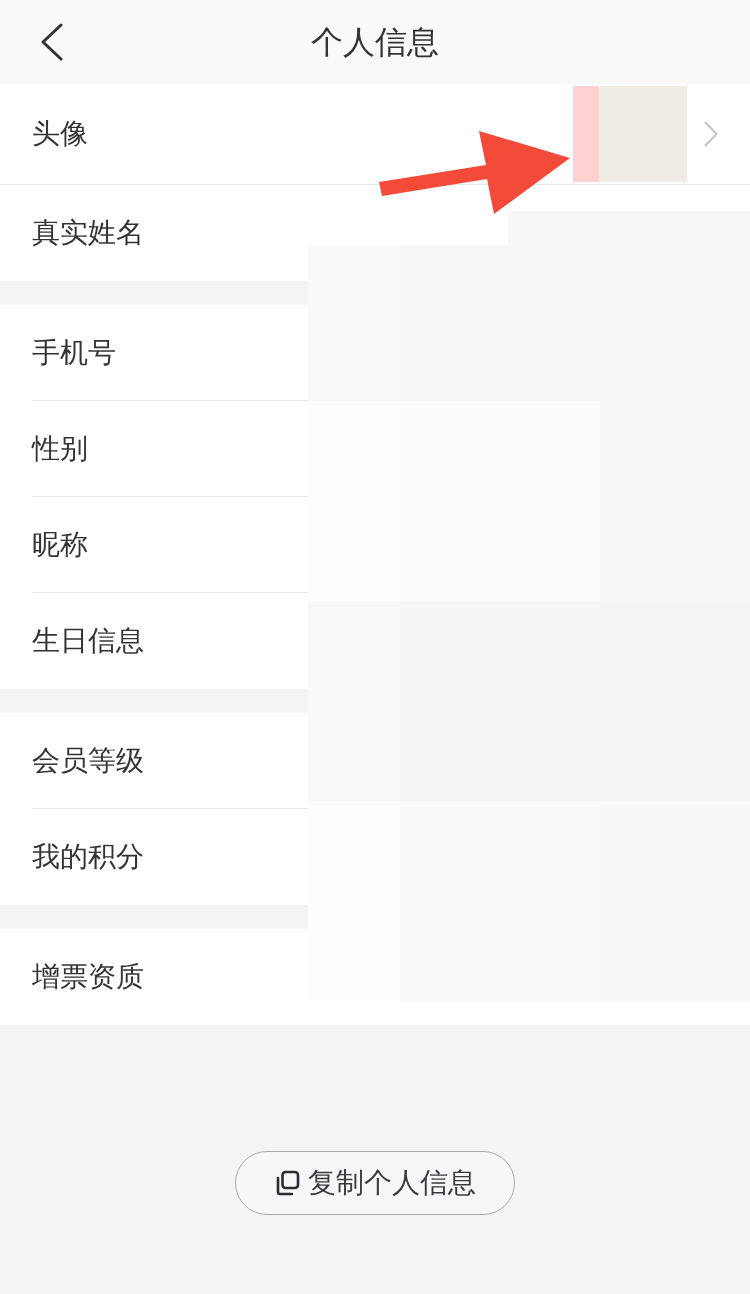 This screenshot has width=750, height=1294. What do you see at coordinates (88, 760) in the screenshot?
I see `row-label: 会员等级` at bounding box center [88, 760].